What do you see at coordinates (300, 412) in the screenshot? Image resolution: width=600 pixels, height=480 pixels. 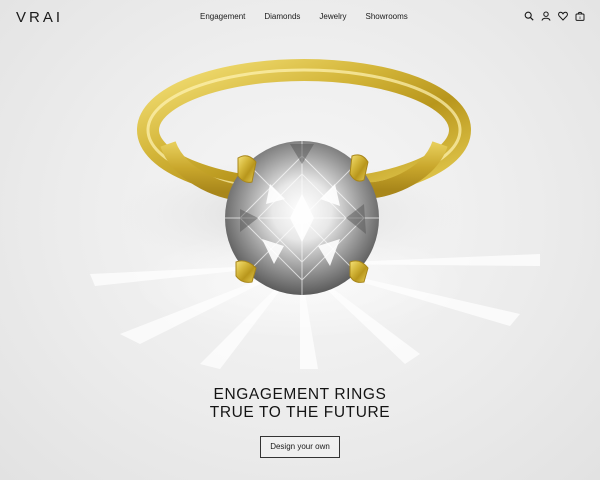 I see `headline-line-2: TRUE TO THE FUTURE` at bounding box center [300, 412].